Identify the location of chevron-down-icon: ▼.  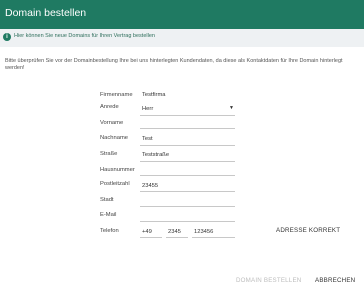
(231, 108).